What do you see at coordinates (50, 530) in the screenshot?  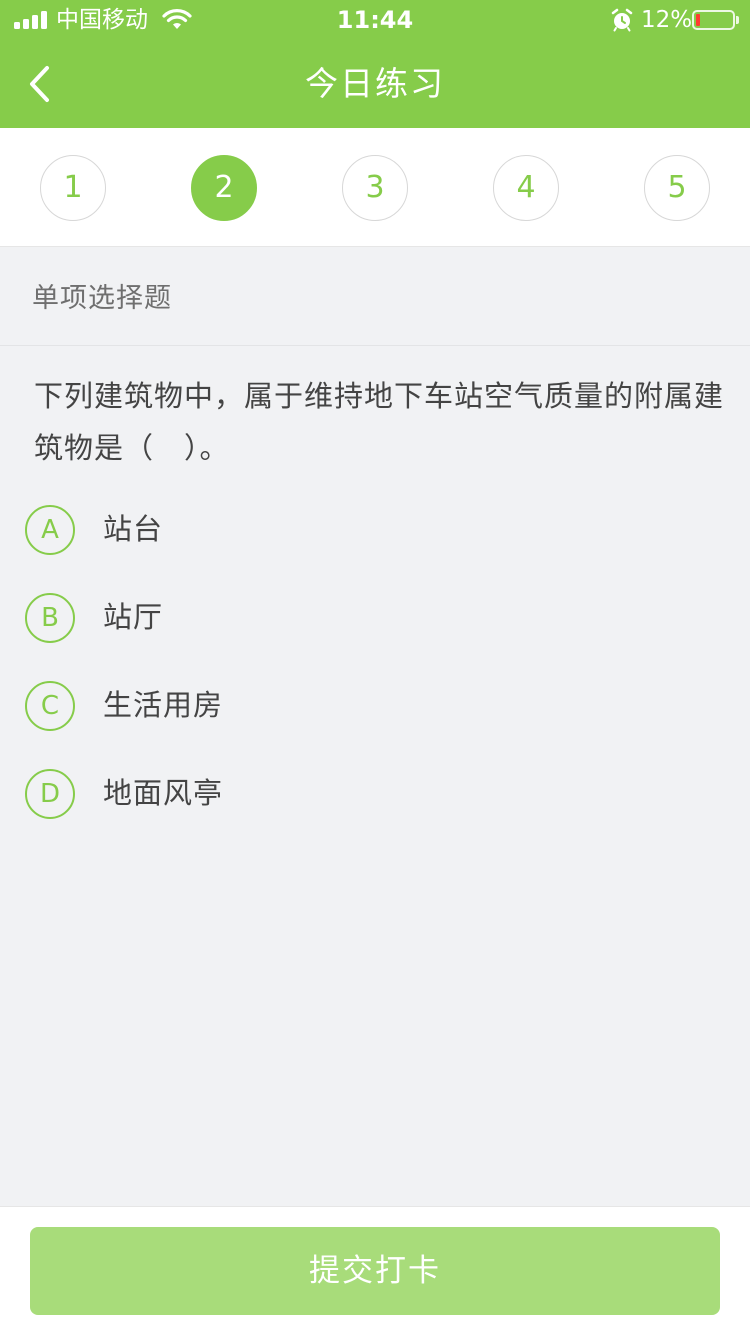 I see `option-a-marker: A` at bounding box center [50, 530].